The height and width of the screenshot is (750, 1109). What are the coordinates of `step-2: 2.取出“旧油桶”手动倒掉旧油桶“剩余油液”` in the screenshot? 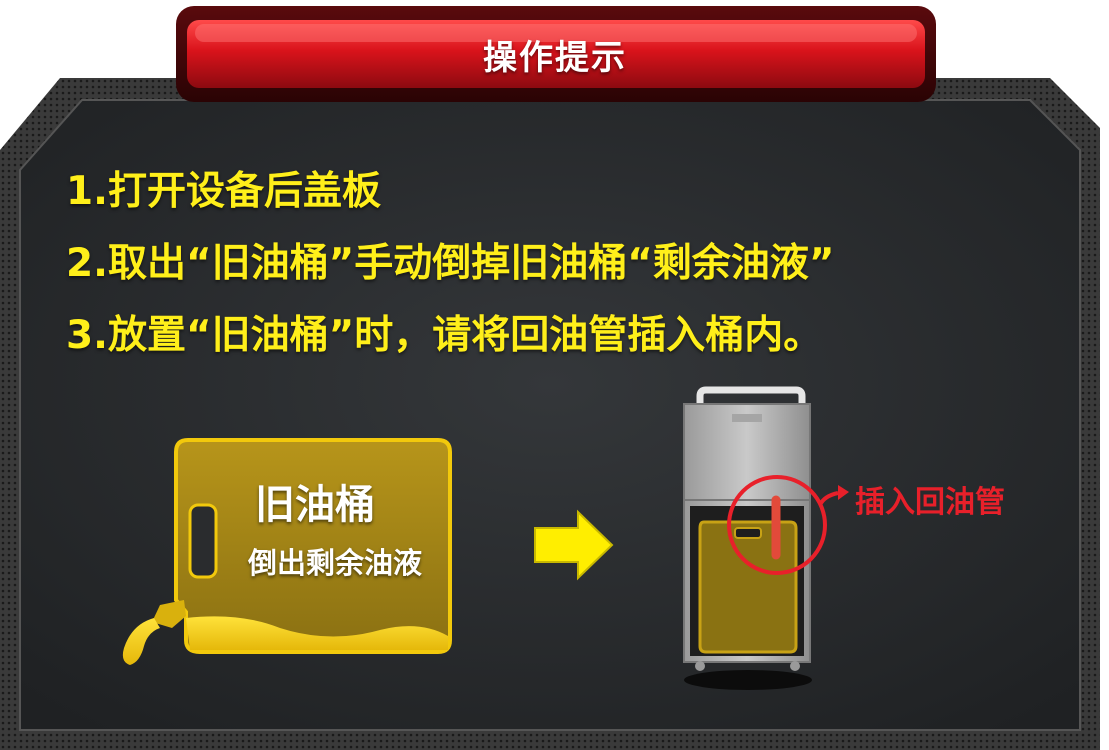 It's located at (450, 263).